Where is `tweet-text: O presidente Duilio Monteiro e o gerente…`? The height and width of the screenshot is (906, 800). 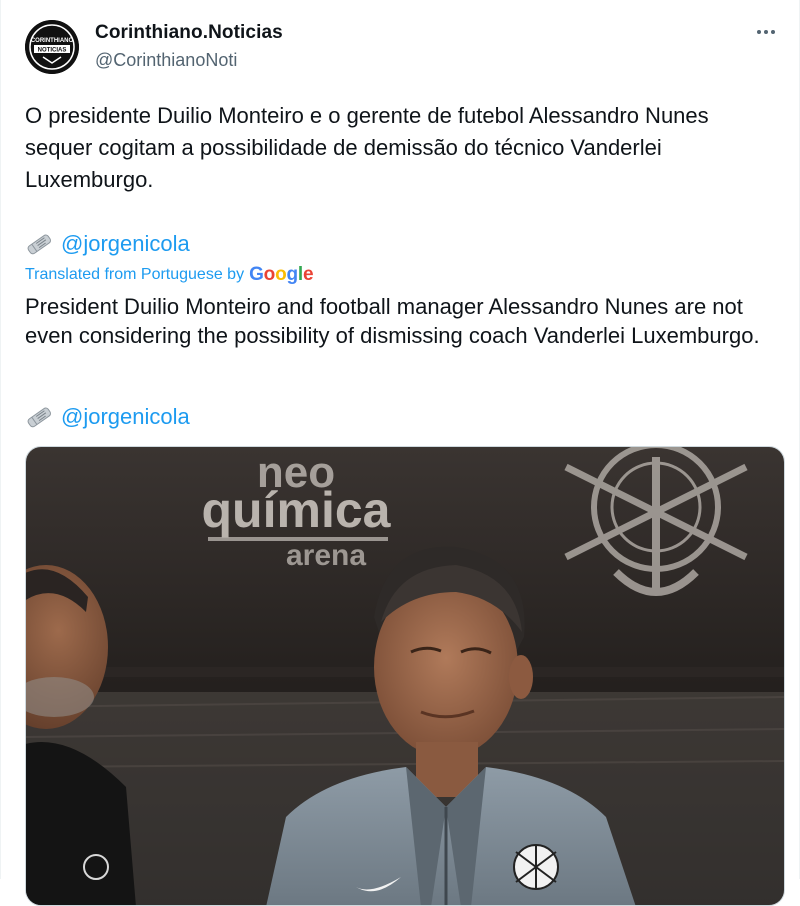 tweet-text: O presidente Duilio Monteiro e o gerente… is located at coordinates (367, 147).